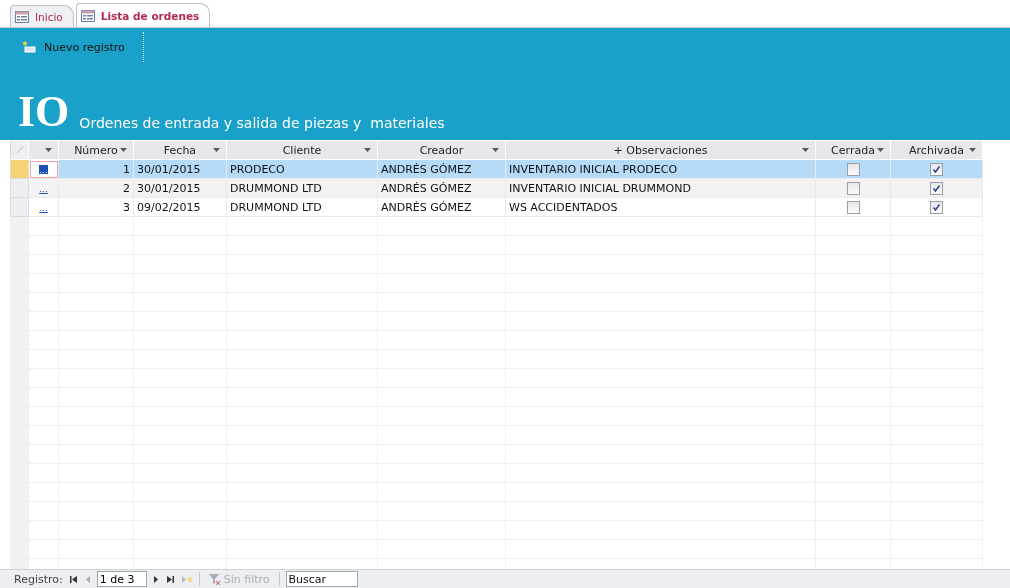 This screenshot has width=1010, height=588. Describe the element at coordinates (441, 150) in the screenshot. I see `column-header: Creador` at that location.